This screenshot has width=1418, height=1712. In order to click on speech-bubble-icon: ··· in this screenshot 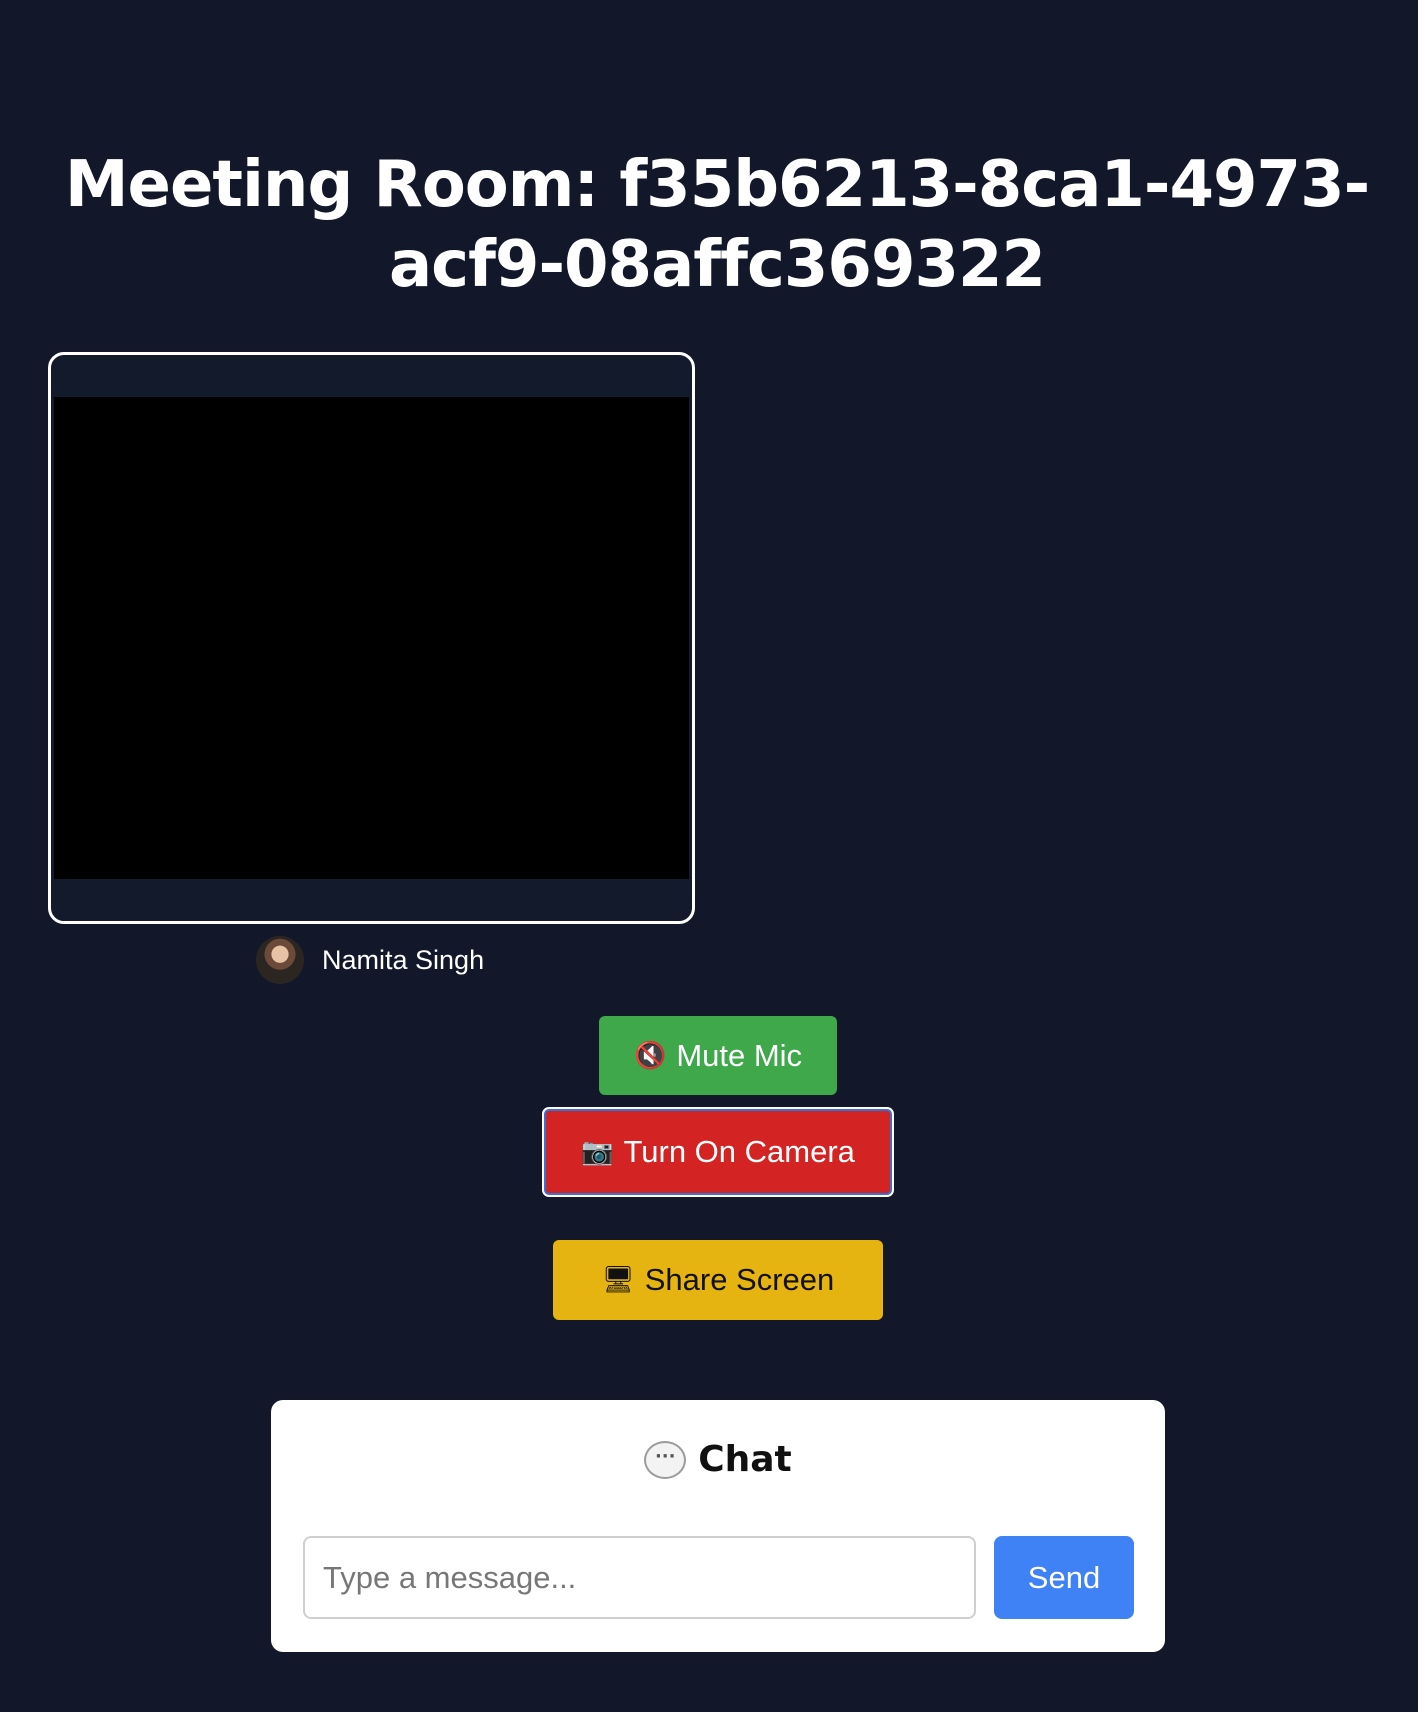, I will do `click(665, 1460)`.